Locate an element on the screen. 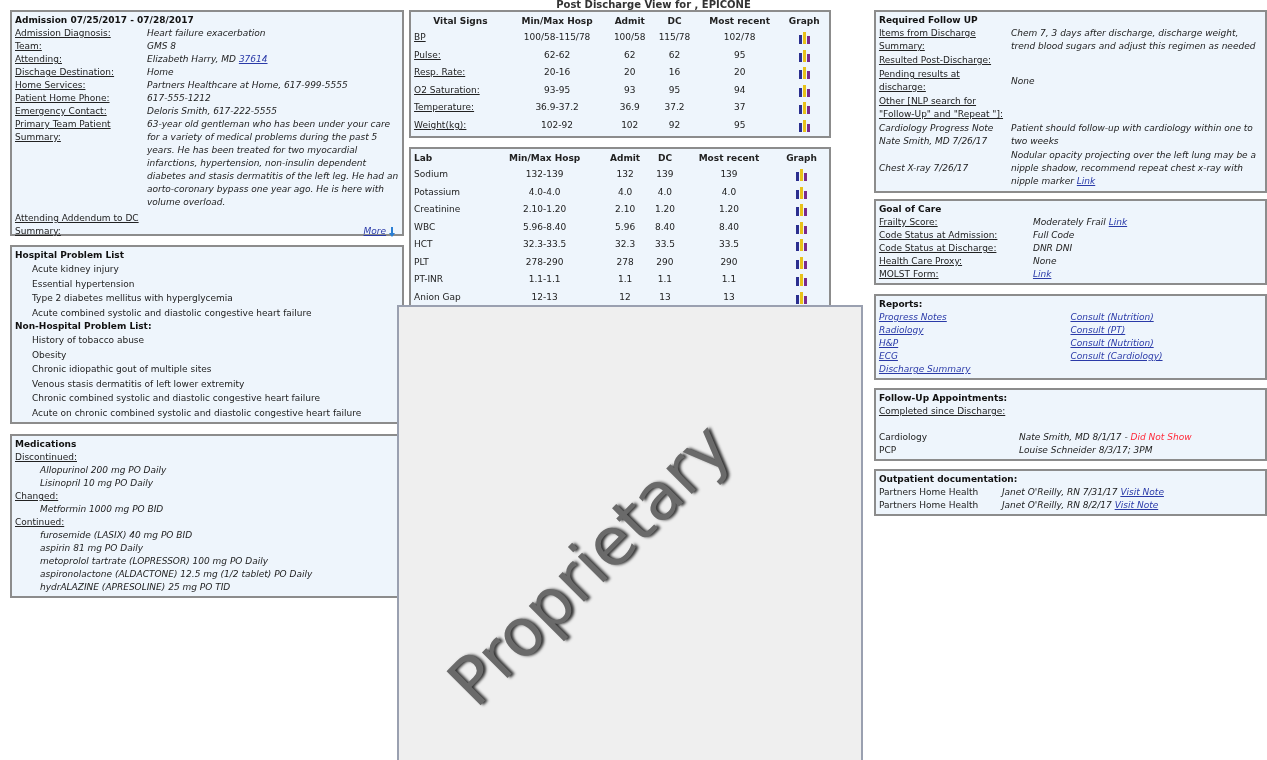  report-link: Consult (Cardiology) is located at coordinates (1116, 356).